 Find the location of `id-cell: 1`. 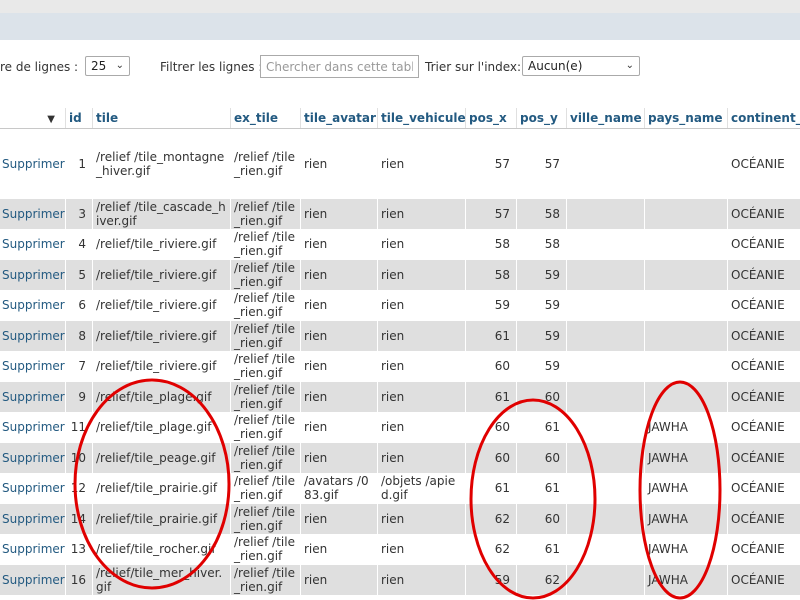

id-cell: 1 is located at coordinates (79, 163).